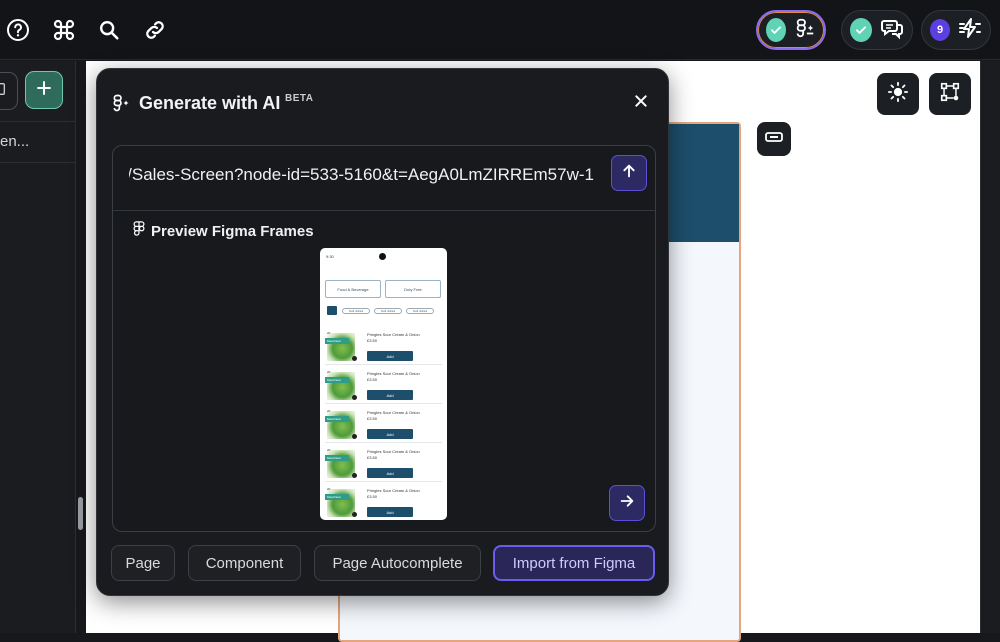 This screenshot has height=642, width=1000. What do you see at coordinates (109, 30) in the screenshot?
I see `search-icon` at bounding box center [109, 30].